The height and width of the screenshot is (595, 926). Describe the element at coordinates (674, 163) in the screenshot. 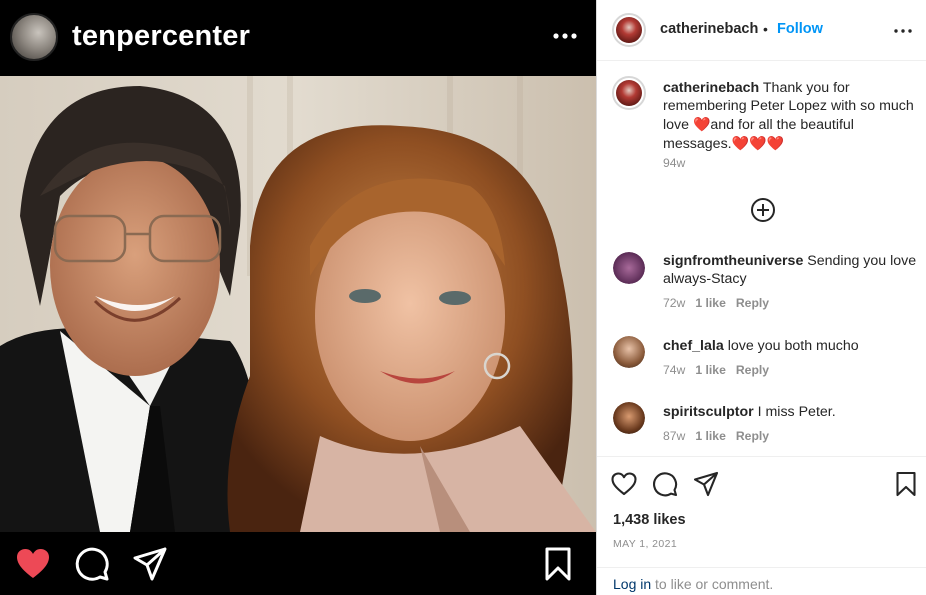

I see `caption-age: 94w` at that location.